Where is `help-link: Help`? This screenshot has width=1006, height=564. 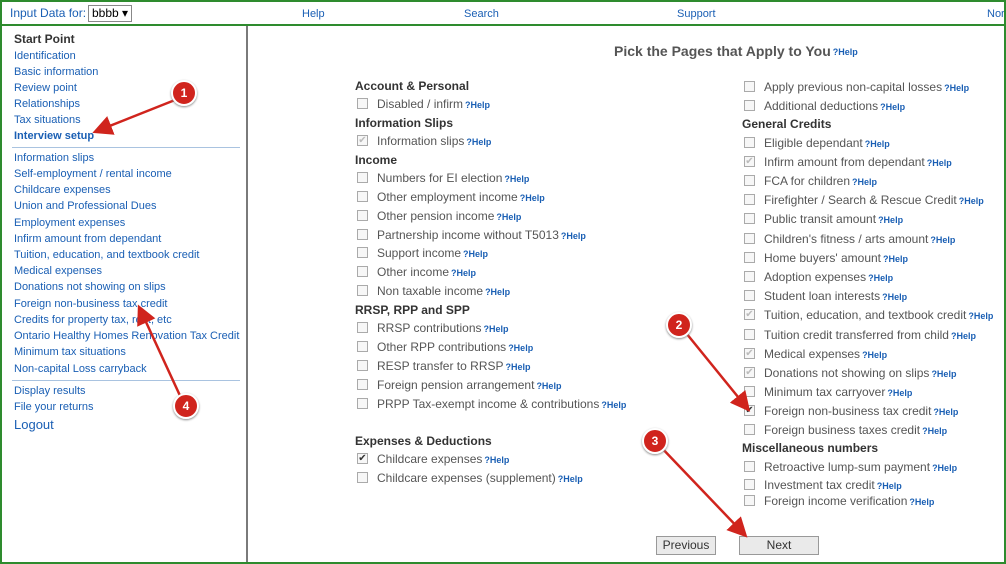
help-link: Help is located at coordinates (313, 14).